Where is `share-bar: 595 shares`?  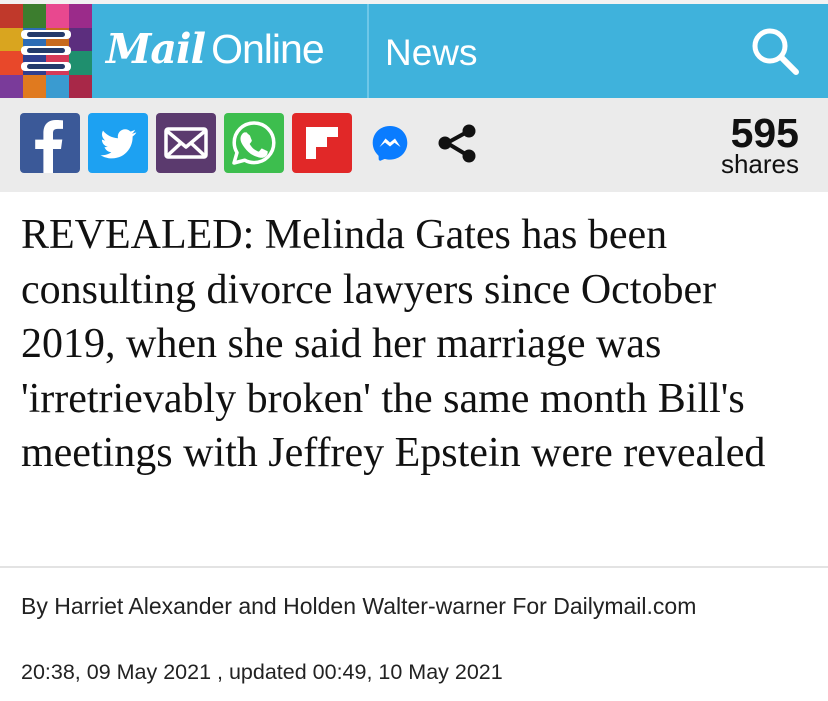 share-bar: 595 shares is located at coordinates (414, 145).